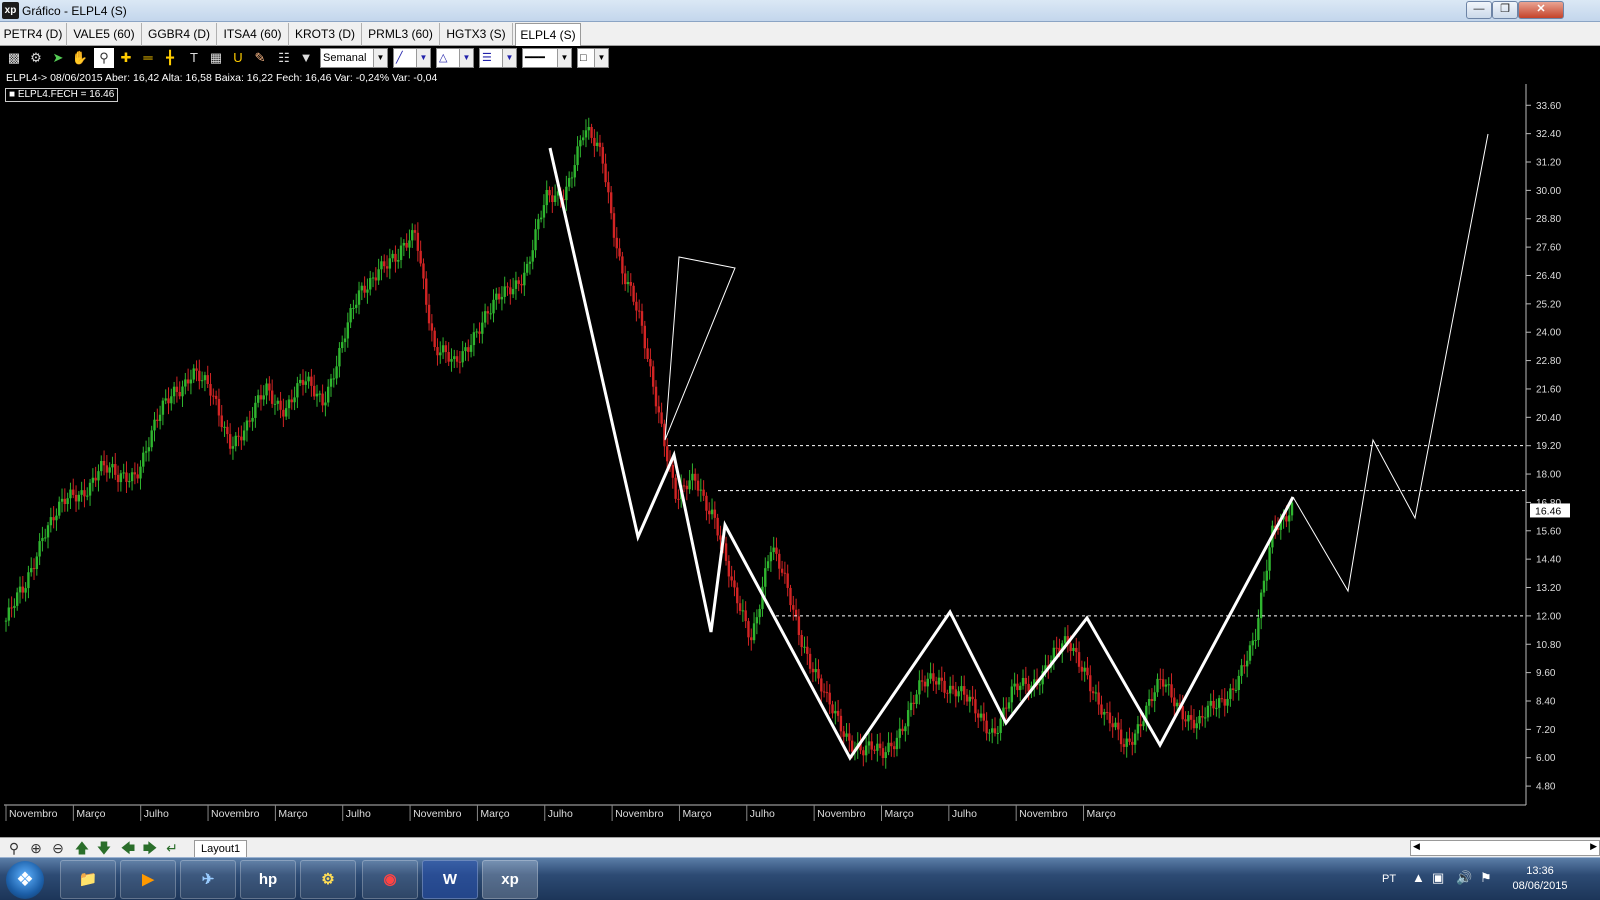  Describe the element at coordinates (390, 879) in the screenshot. I see `chrome-icon: ◉` at that location.